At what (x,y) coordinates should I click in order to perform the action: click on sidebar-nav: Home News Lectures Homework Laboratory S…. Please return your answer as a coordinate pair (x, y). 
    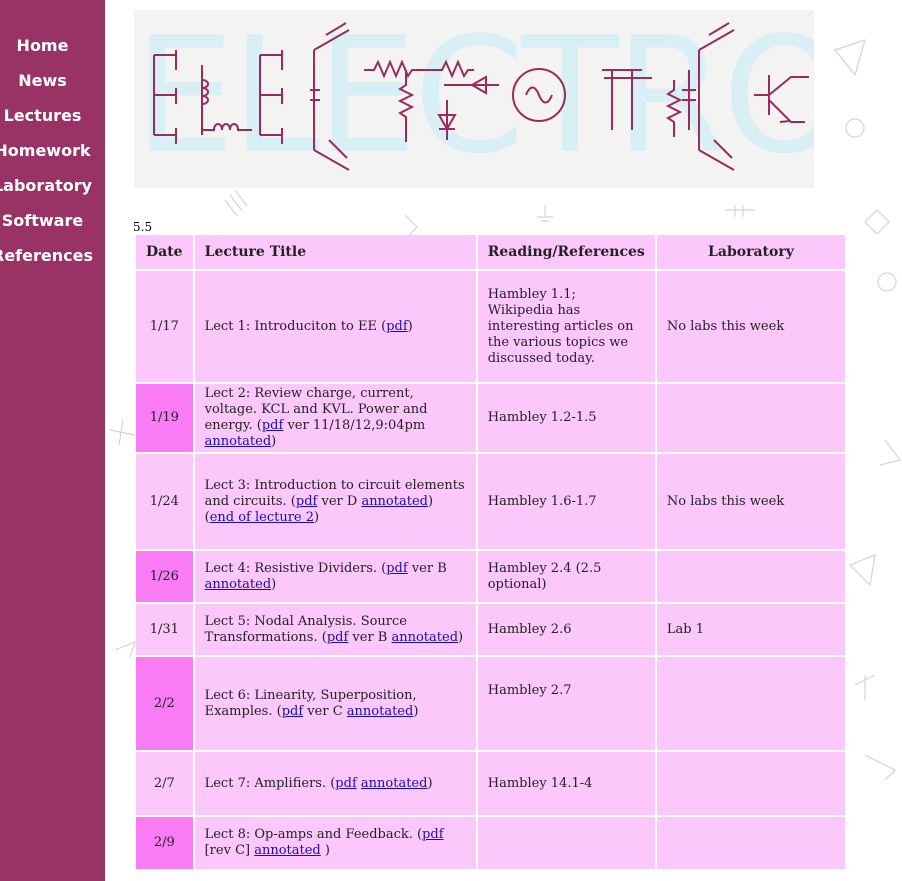
    Looking at the image, I should click on (52, 440).